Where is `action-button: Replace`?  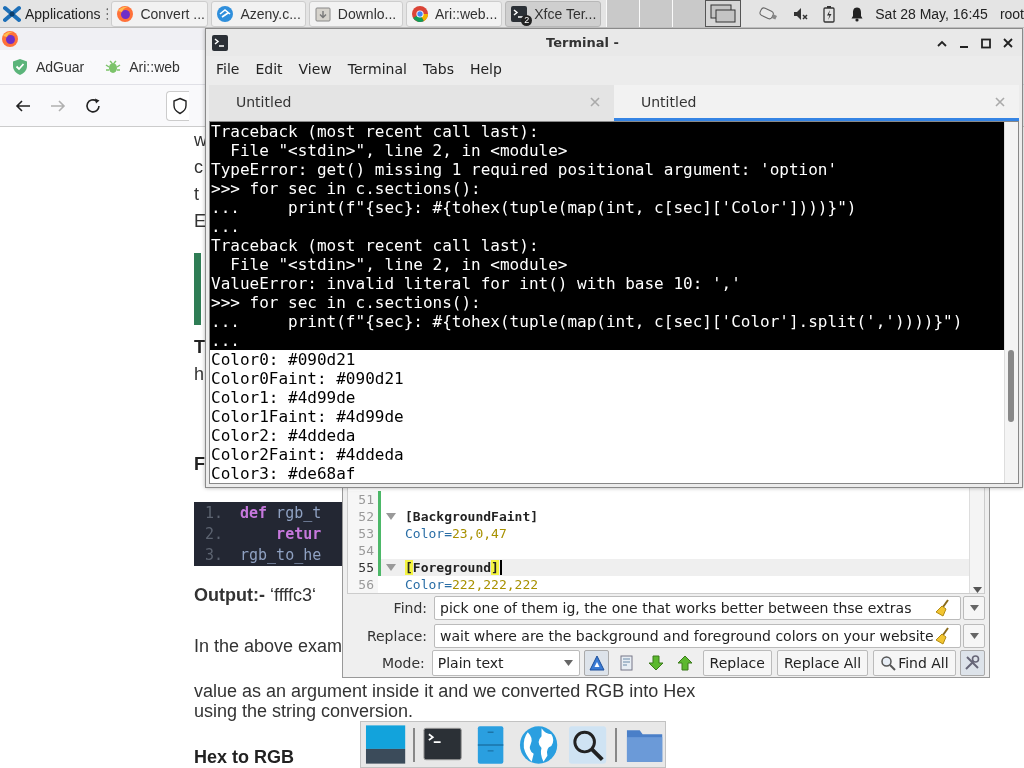 action-button: Replace is located at coordinates (737, 663).